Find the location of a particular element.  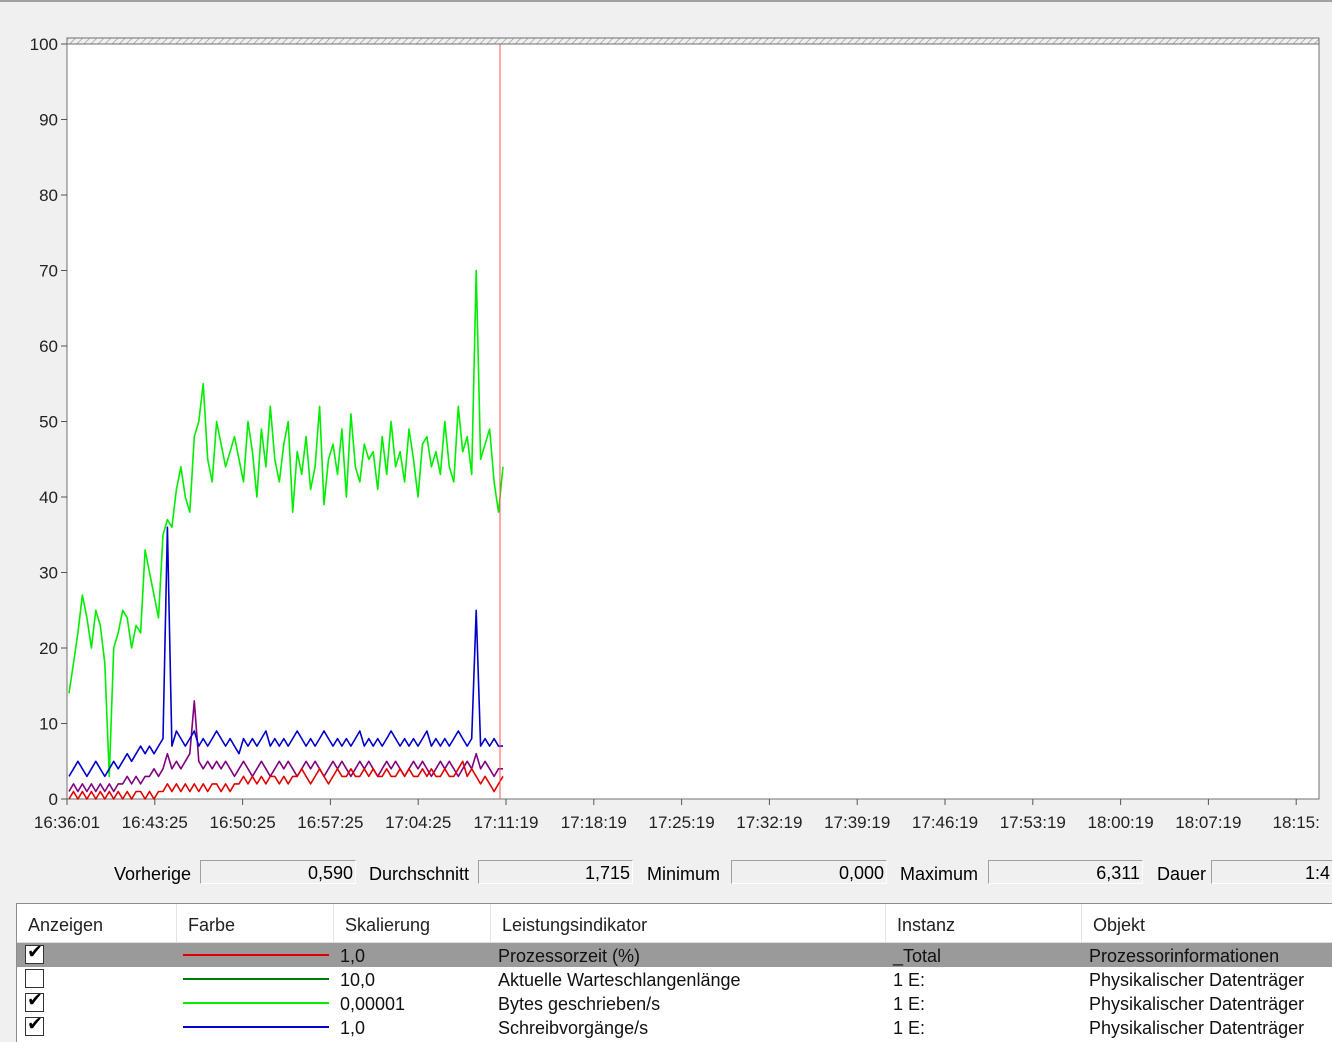

y-tick-label: 90 is located at coordinates (48, 120).